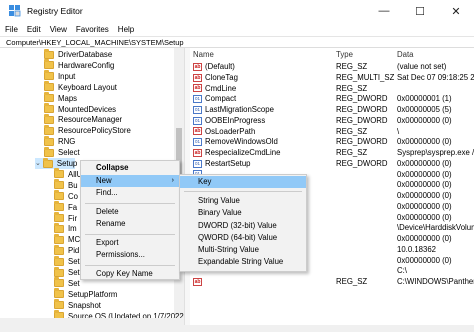 The width and height of the screenshot is (474, 332). What do you see at coordinates (384, 11) in the screenshot?
I see `minimize-button: —` at bounding box center [384, 11].